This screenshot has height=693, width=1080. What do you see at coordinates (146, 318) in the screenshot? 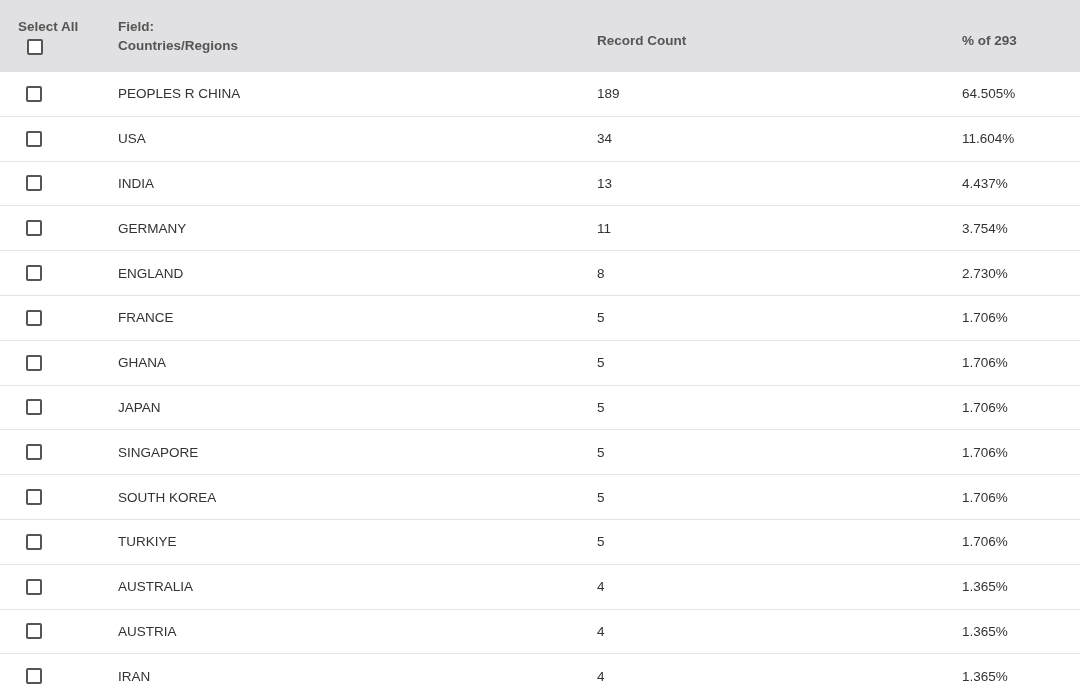
I see `table-cell: FRANCE` at bounding box center [146, 318].